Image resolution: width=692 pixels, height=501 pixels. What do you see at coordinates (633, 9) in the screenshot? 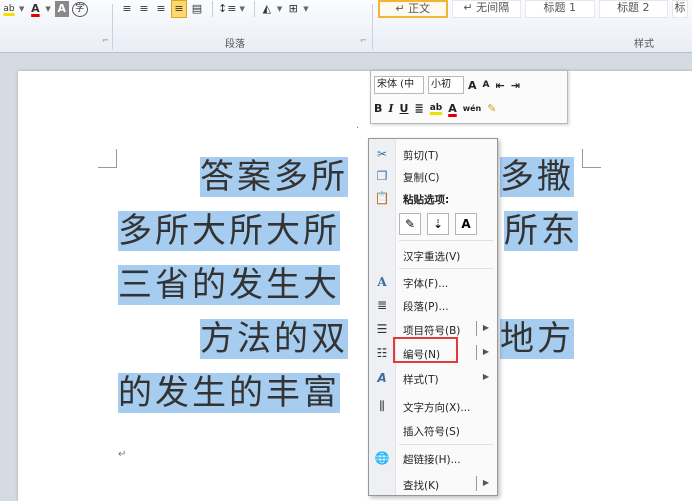
I see `style-heading-2: 标题 2` at bounding box center [633, 9].